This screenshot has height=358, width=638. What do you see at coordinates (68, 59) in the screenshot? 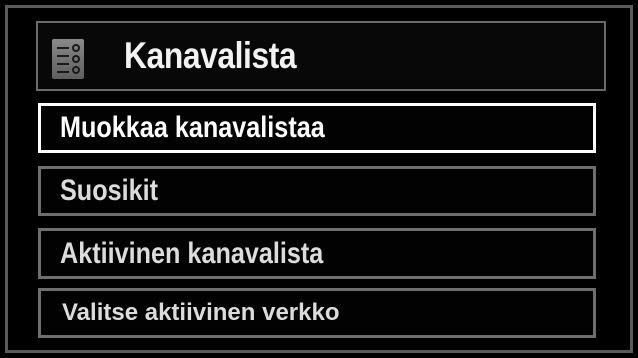
I see `channel-list-icon` at bounding box center [68, 59].